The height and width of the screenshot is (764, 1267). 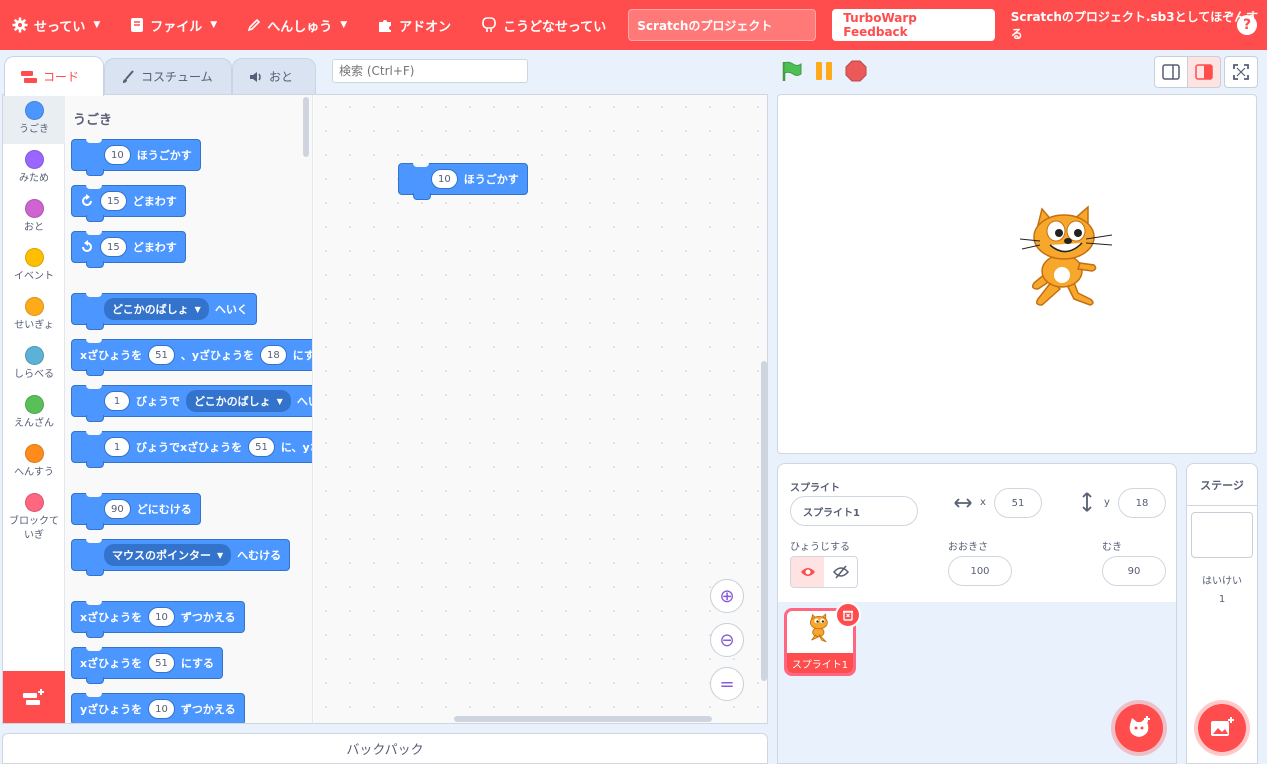 I want to click on block-glide: 1 びょうで どこかのばしょ ▼ へい, so click(x=191, y=403).